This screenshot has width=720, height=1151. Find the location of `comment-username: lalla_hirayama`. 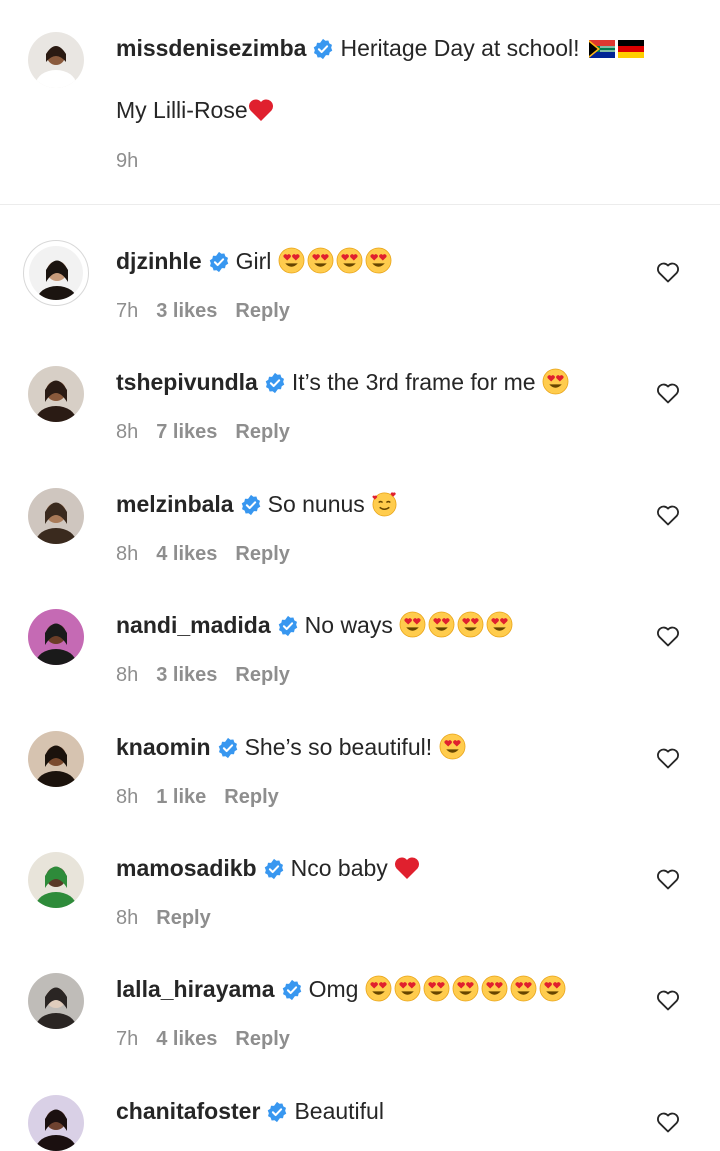

comment-username: lalla_hirayama is located at coordinates (195, 989).